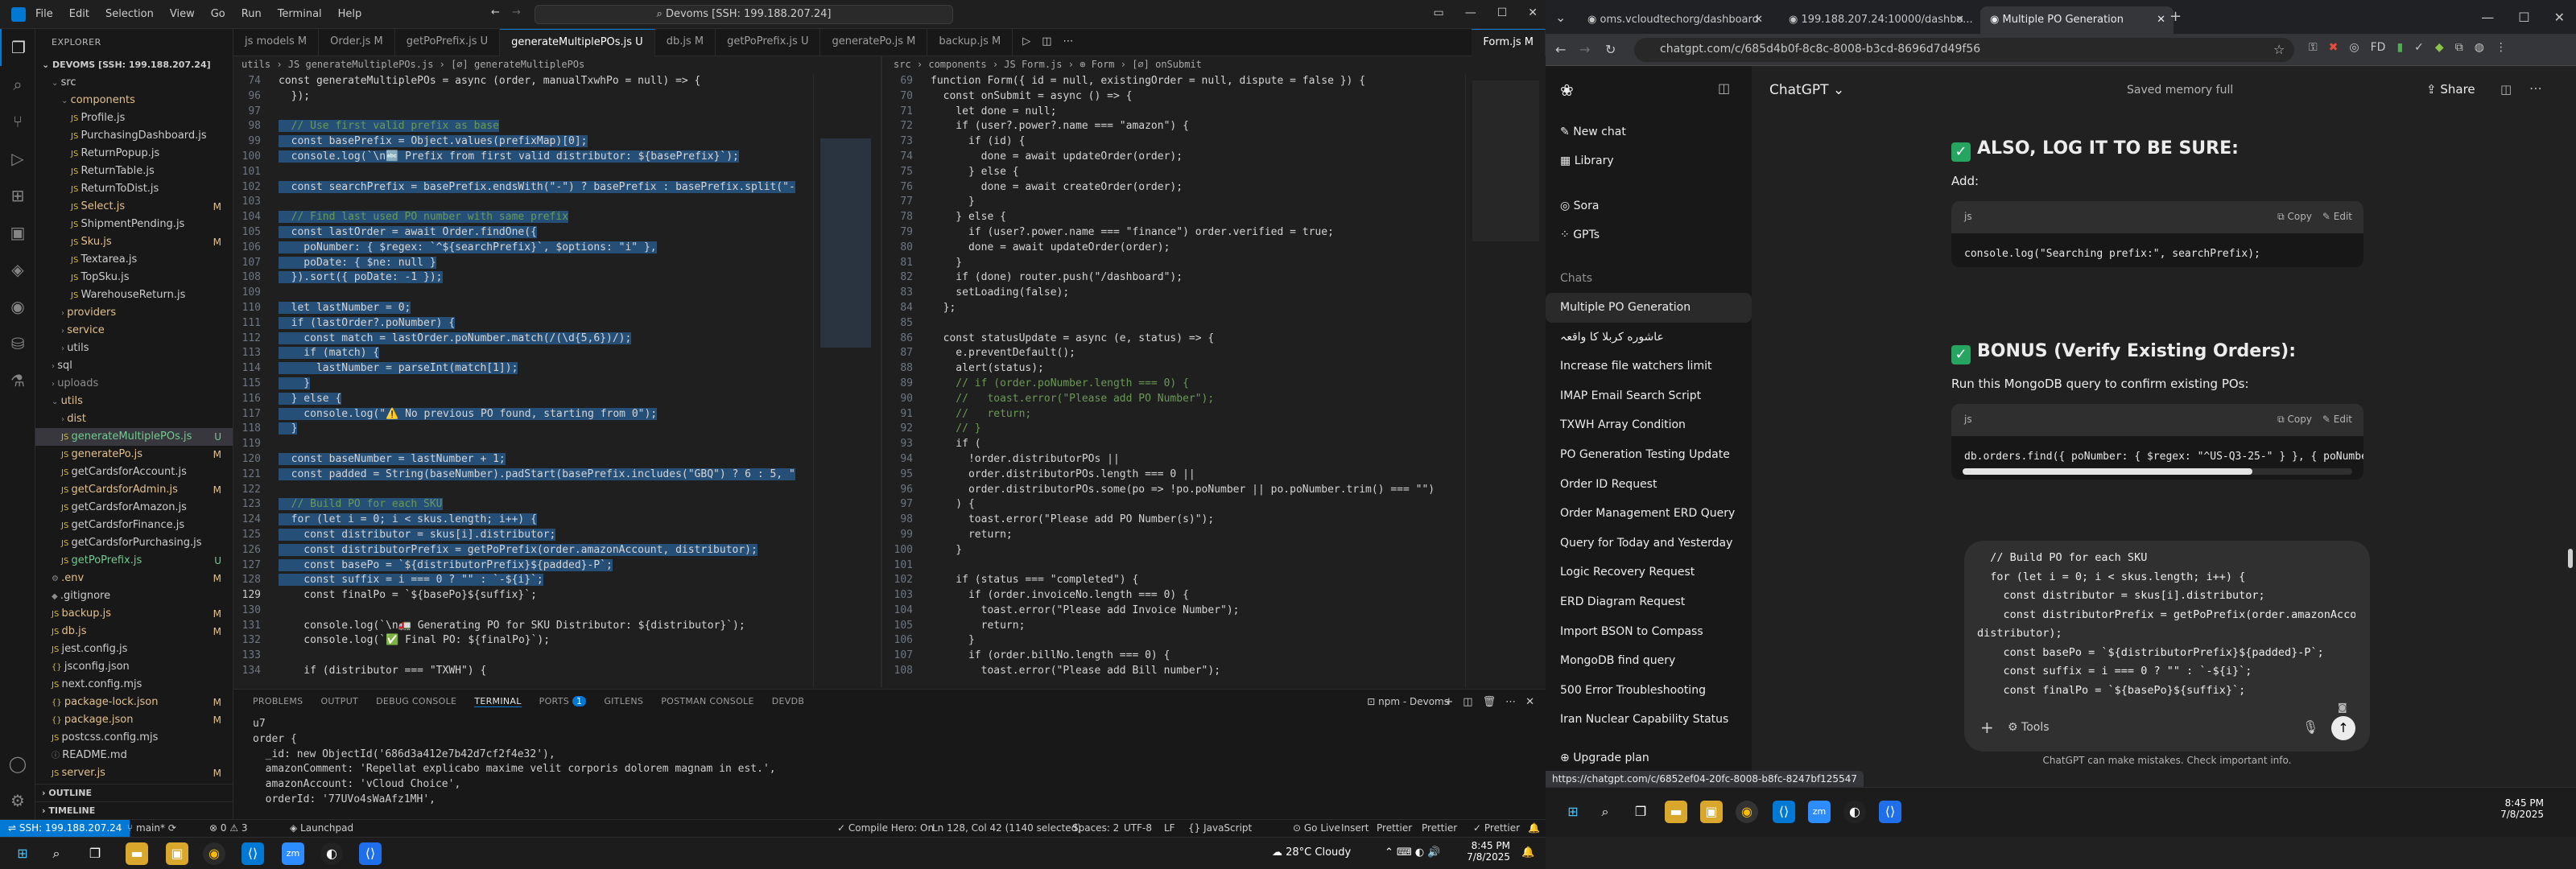 Image resolution: width=2576 pixels, height=869 pixels. What do you see at coordinates (2559, 17) in the screenshot?
I see `chrome-close-icon: ✕` at bounding box center [2559, 17].